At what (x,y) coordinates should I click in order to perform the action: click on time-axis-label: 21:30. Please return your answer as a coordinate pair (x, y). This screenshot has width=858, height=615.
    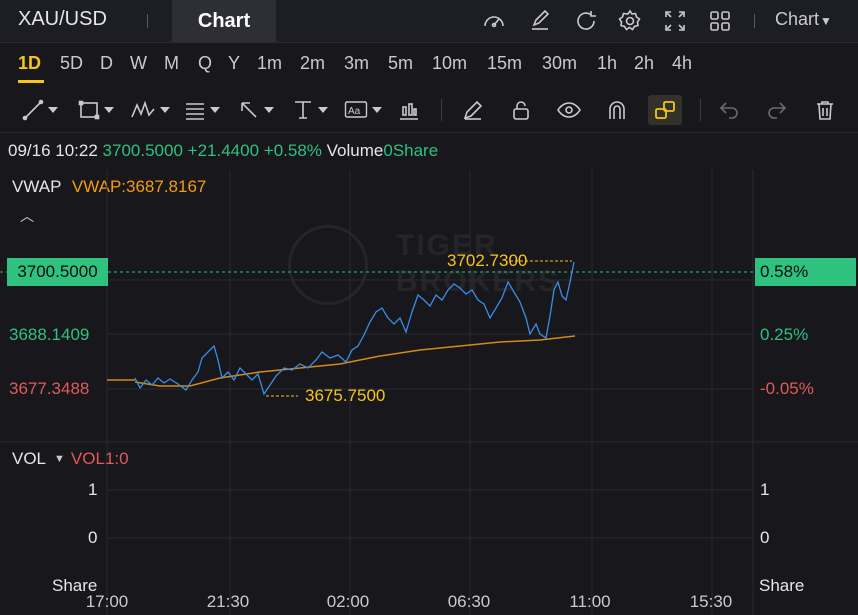
    Looking at the image, I should click on (228, 601).